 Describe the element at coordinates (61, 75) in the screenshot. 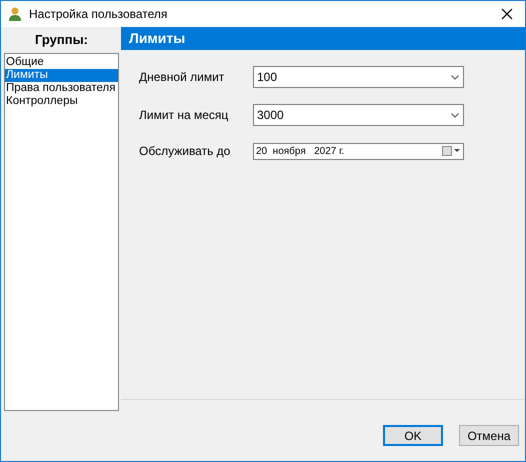

I see `group-item: Лимиты` at that location.